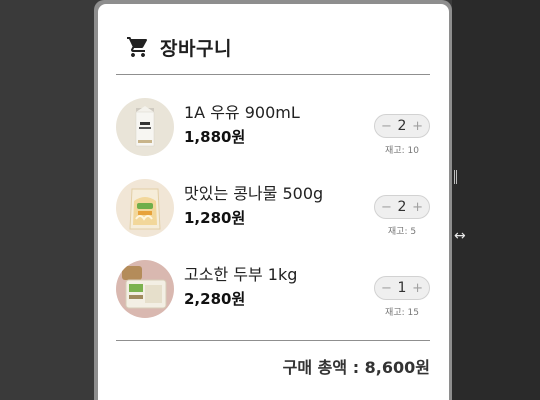  What do you see at coordinates (402, 151) in the screenshot?
I see `stock-label: 재고: 10` at bounding box center [402, 151].